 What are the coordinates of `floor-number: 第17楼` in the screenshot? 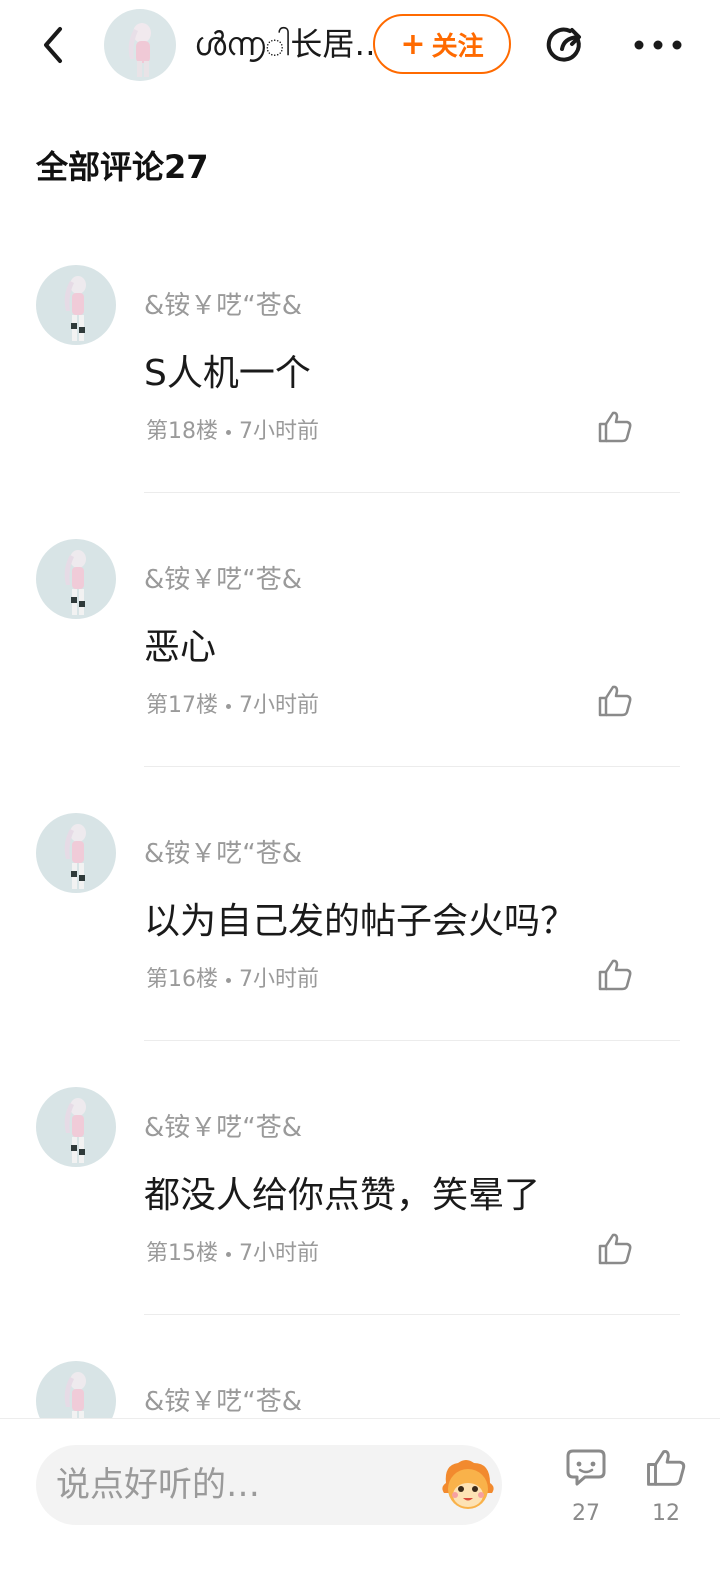 It's located at (182, 705).